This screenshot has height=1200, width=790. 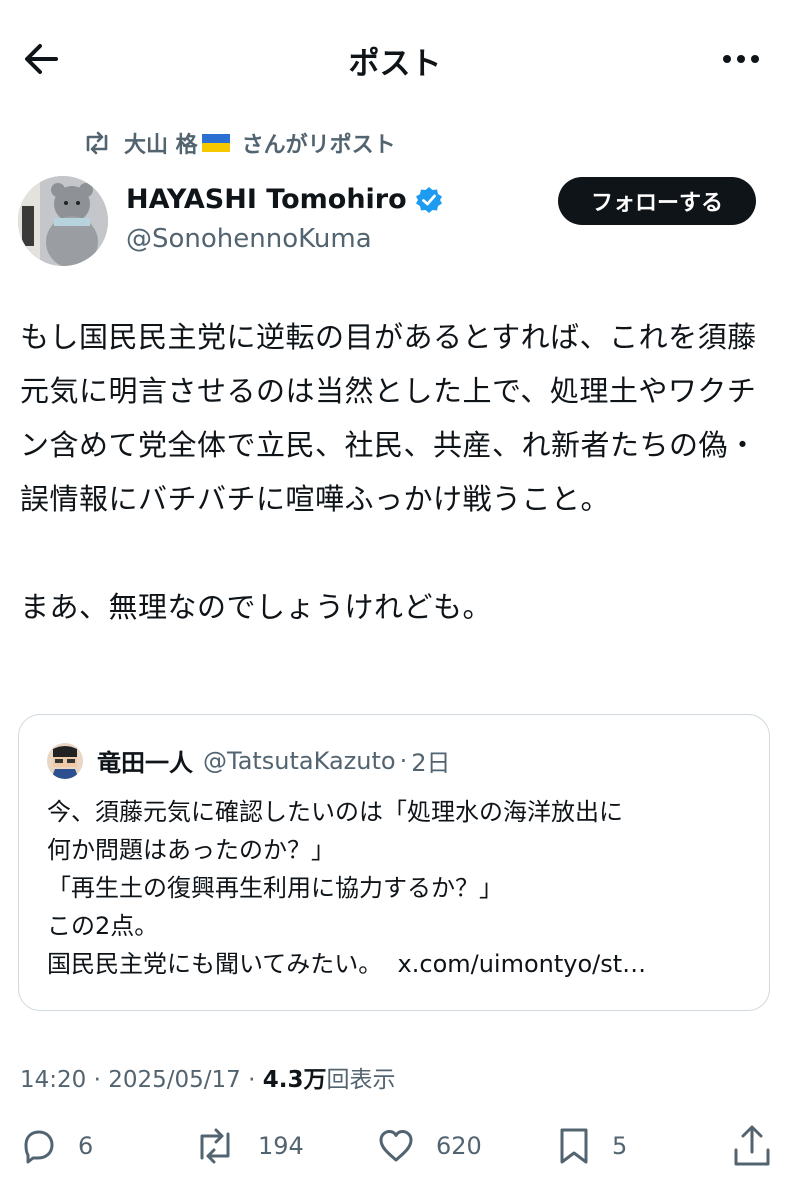 What do you see at coordinates (318, 145) in the screenshot?
I see `repost-suffix: さんがリポスト` at bounding box center [318, 145].